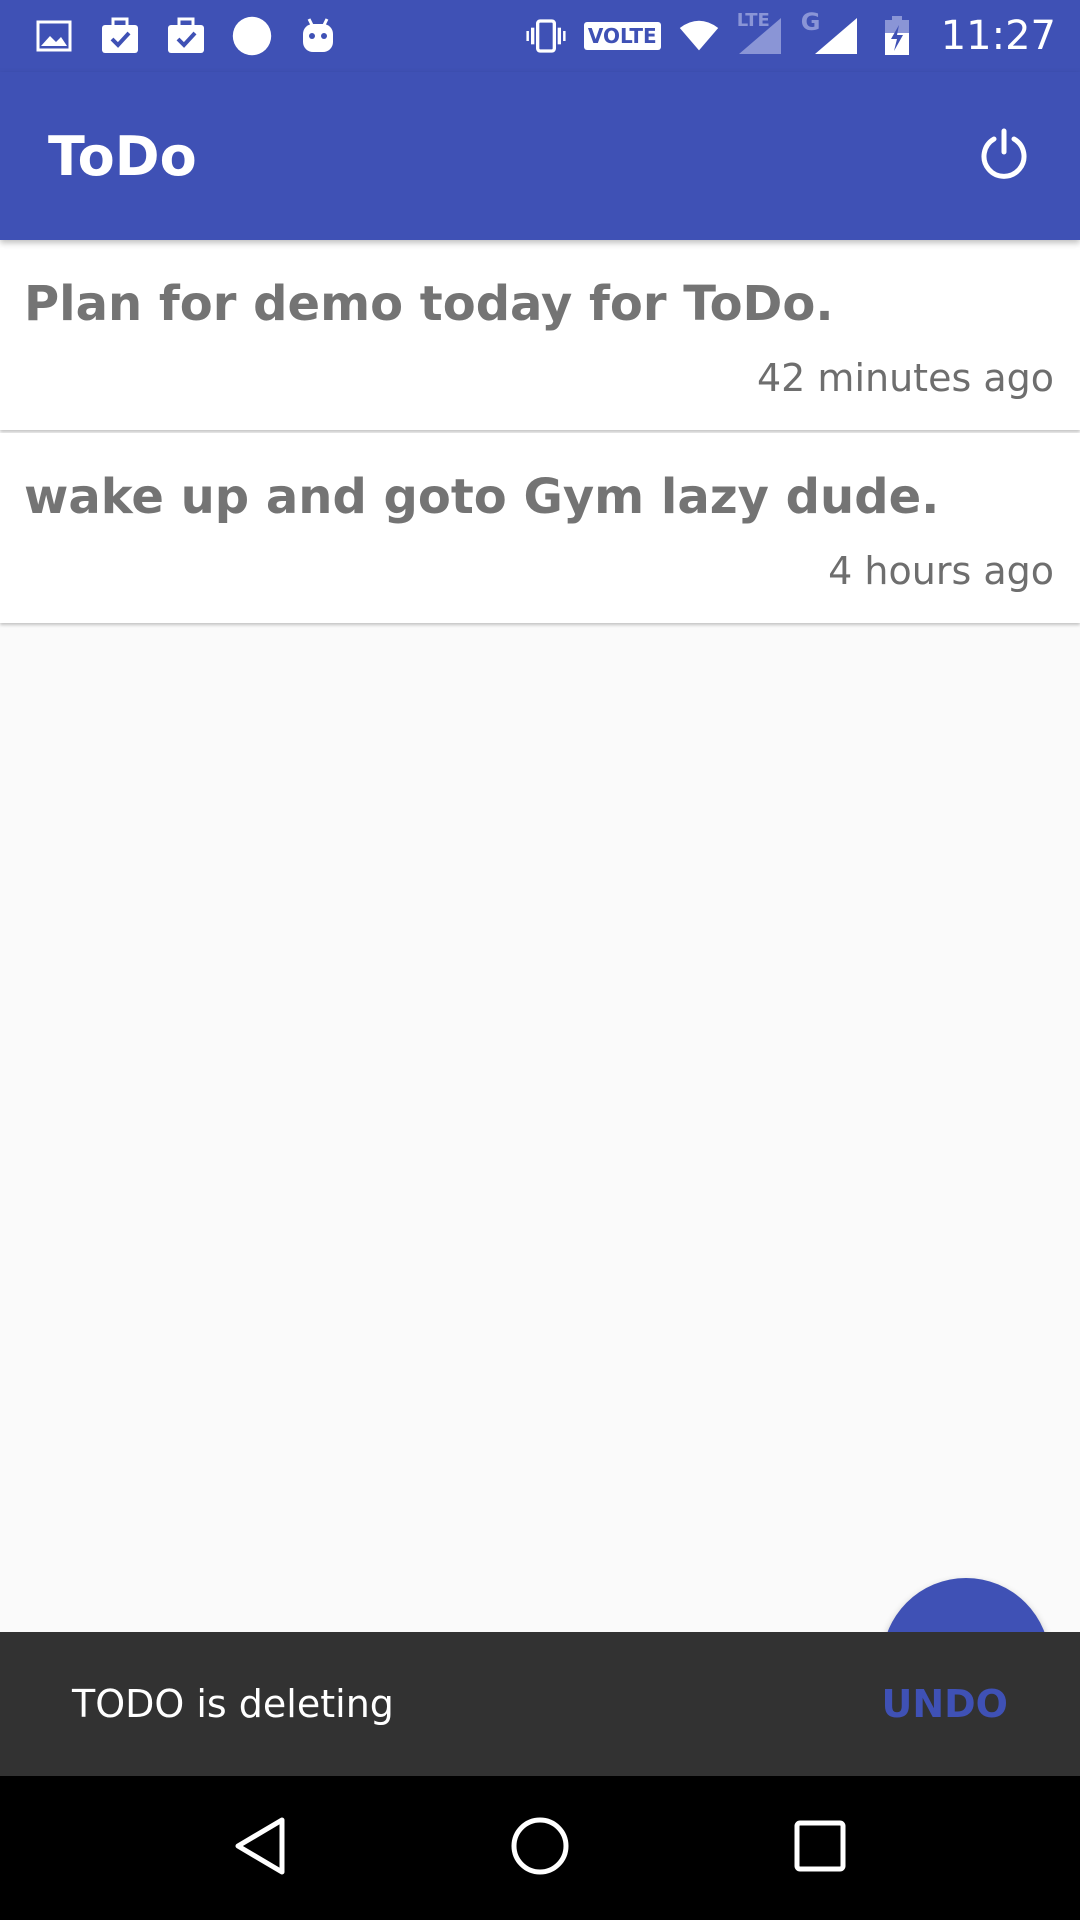  Describe the element at coordinates (252, 36) in the screenshot. I see `circle-icon` at that location.